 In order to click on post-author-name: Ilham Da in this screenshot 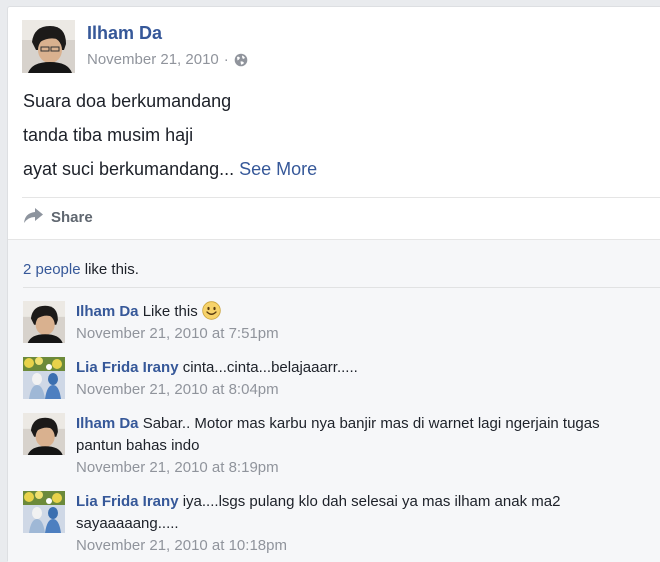, I will do `click(124, 33)`.